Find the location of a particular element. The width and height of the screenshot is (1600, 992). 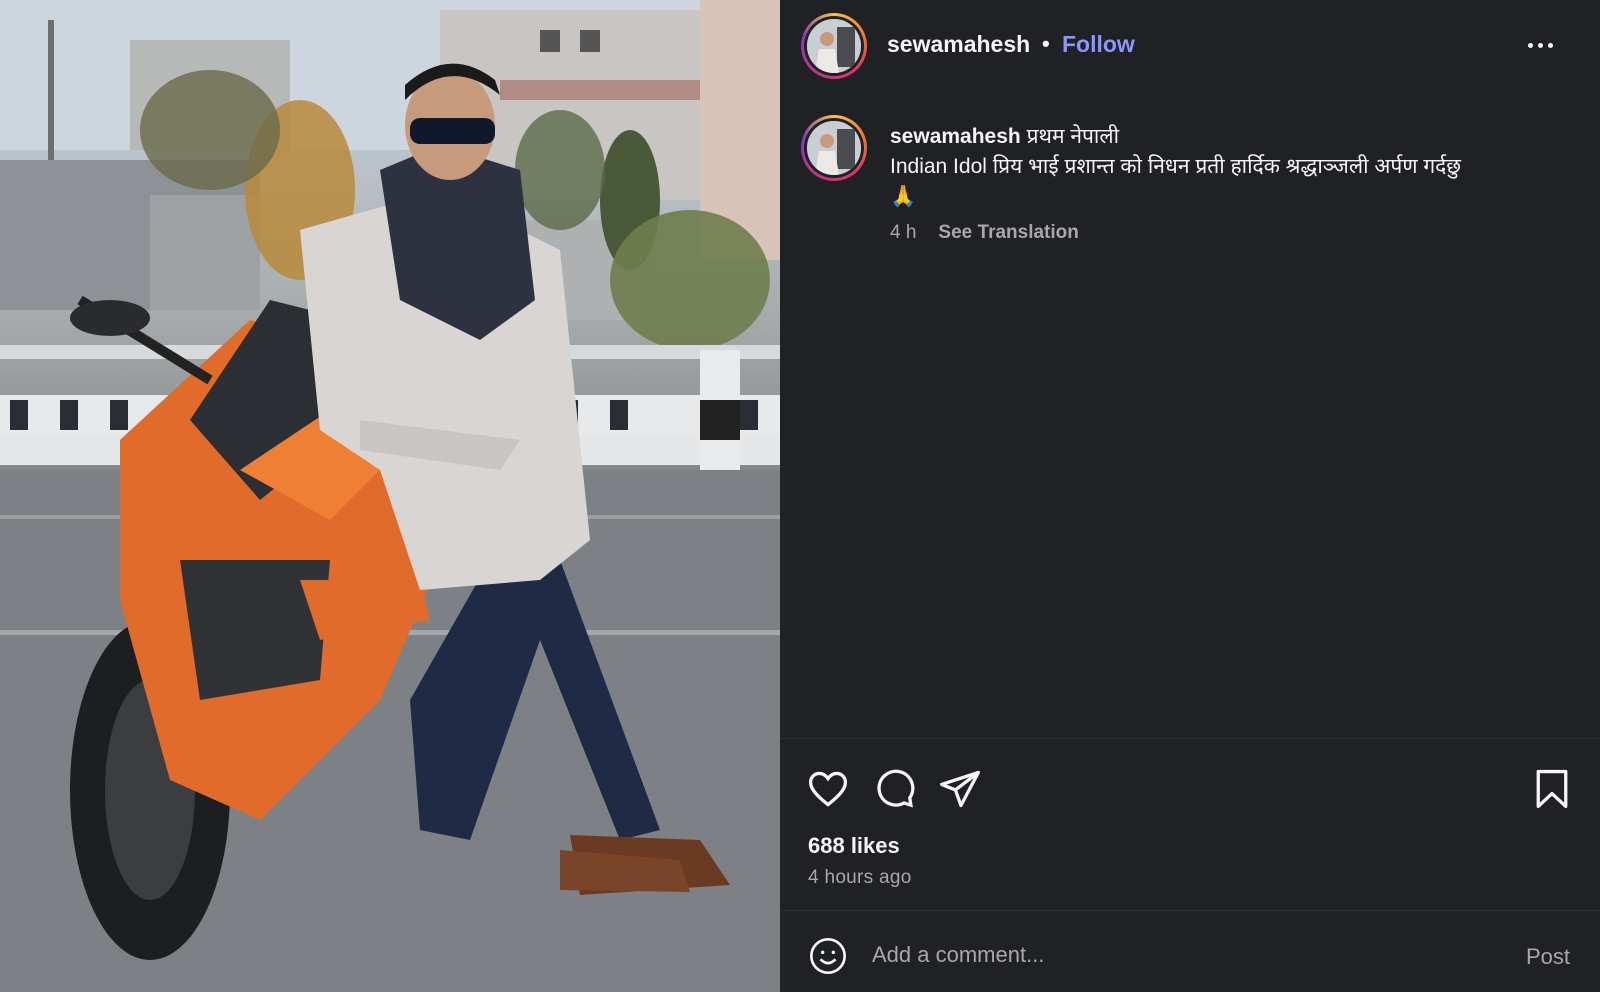

comment-icon is located at coordinates (894, 789).